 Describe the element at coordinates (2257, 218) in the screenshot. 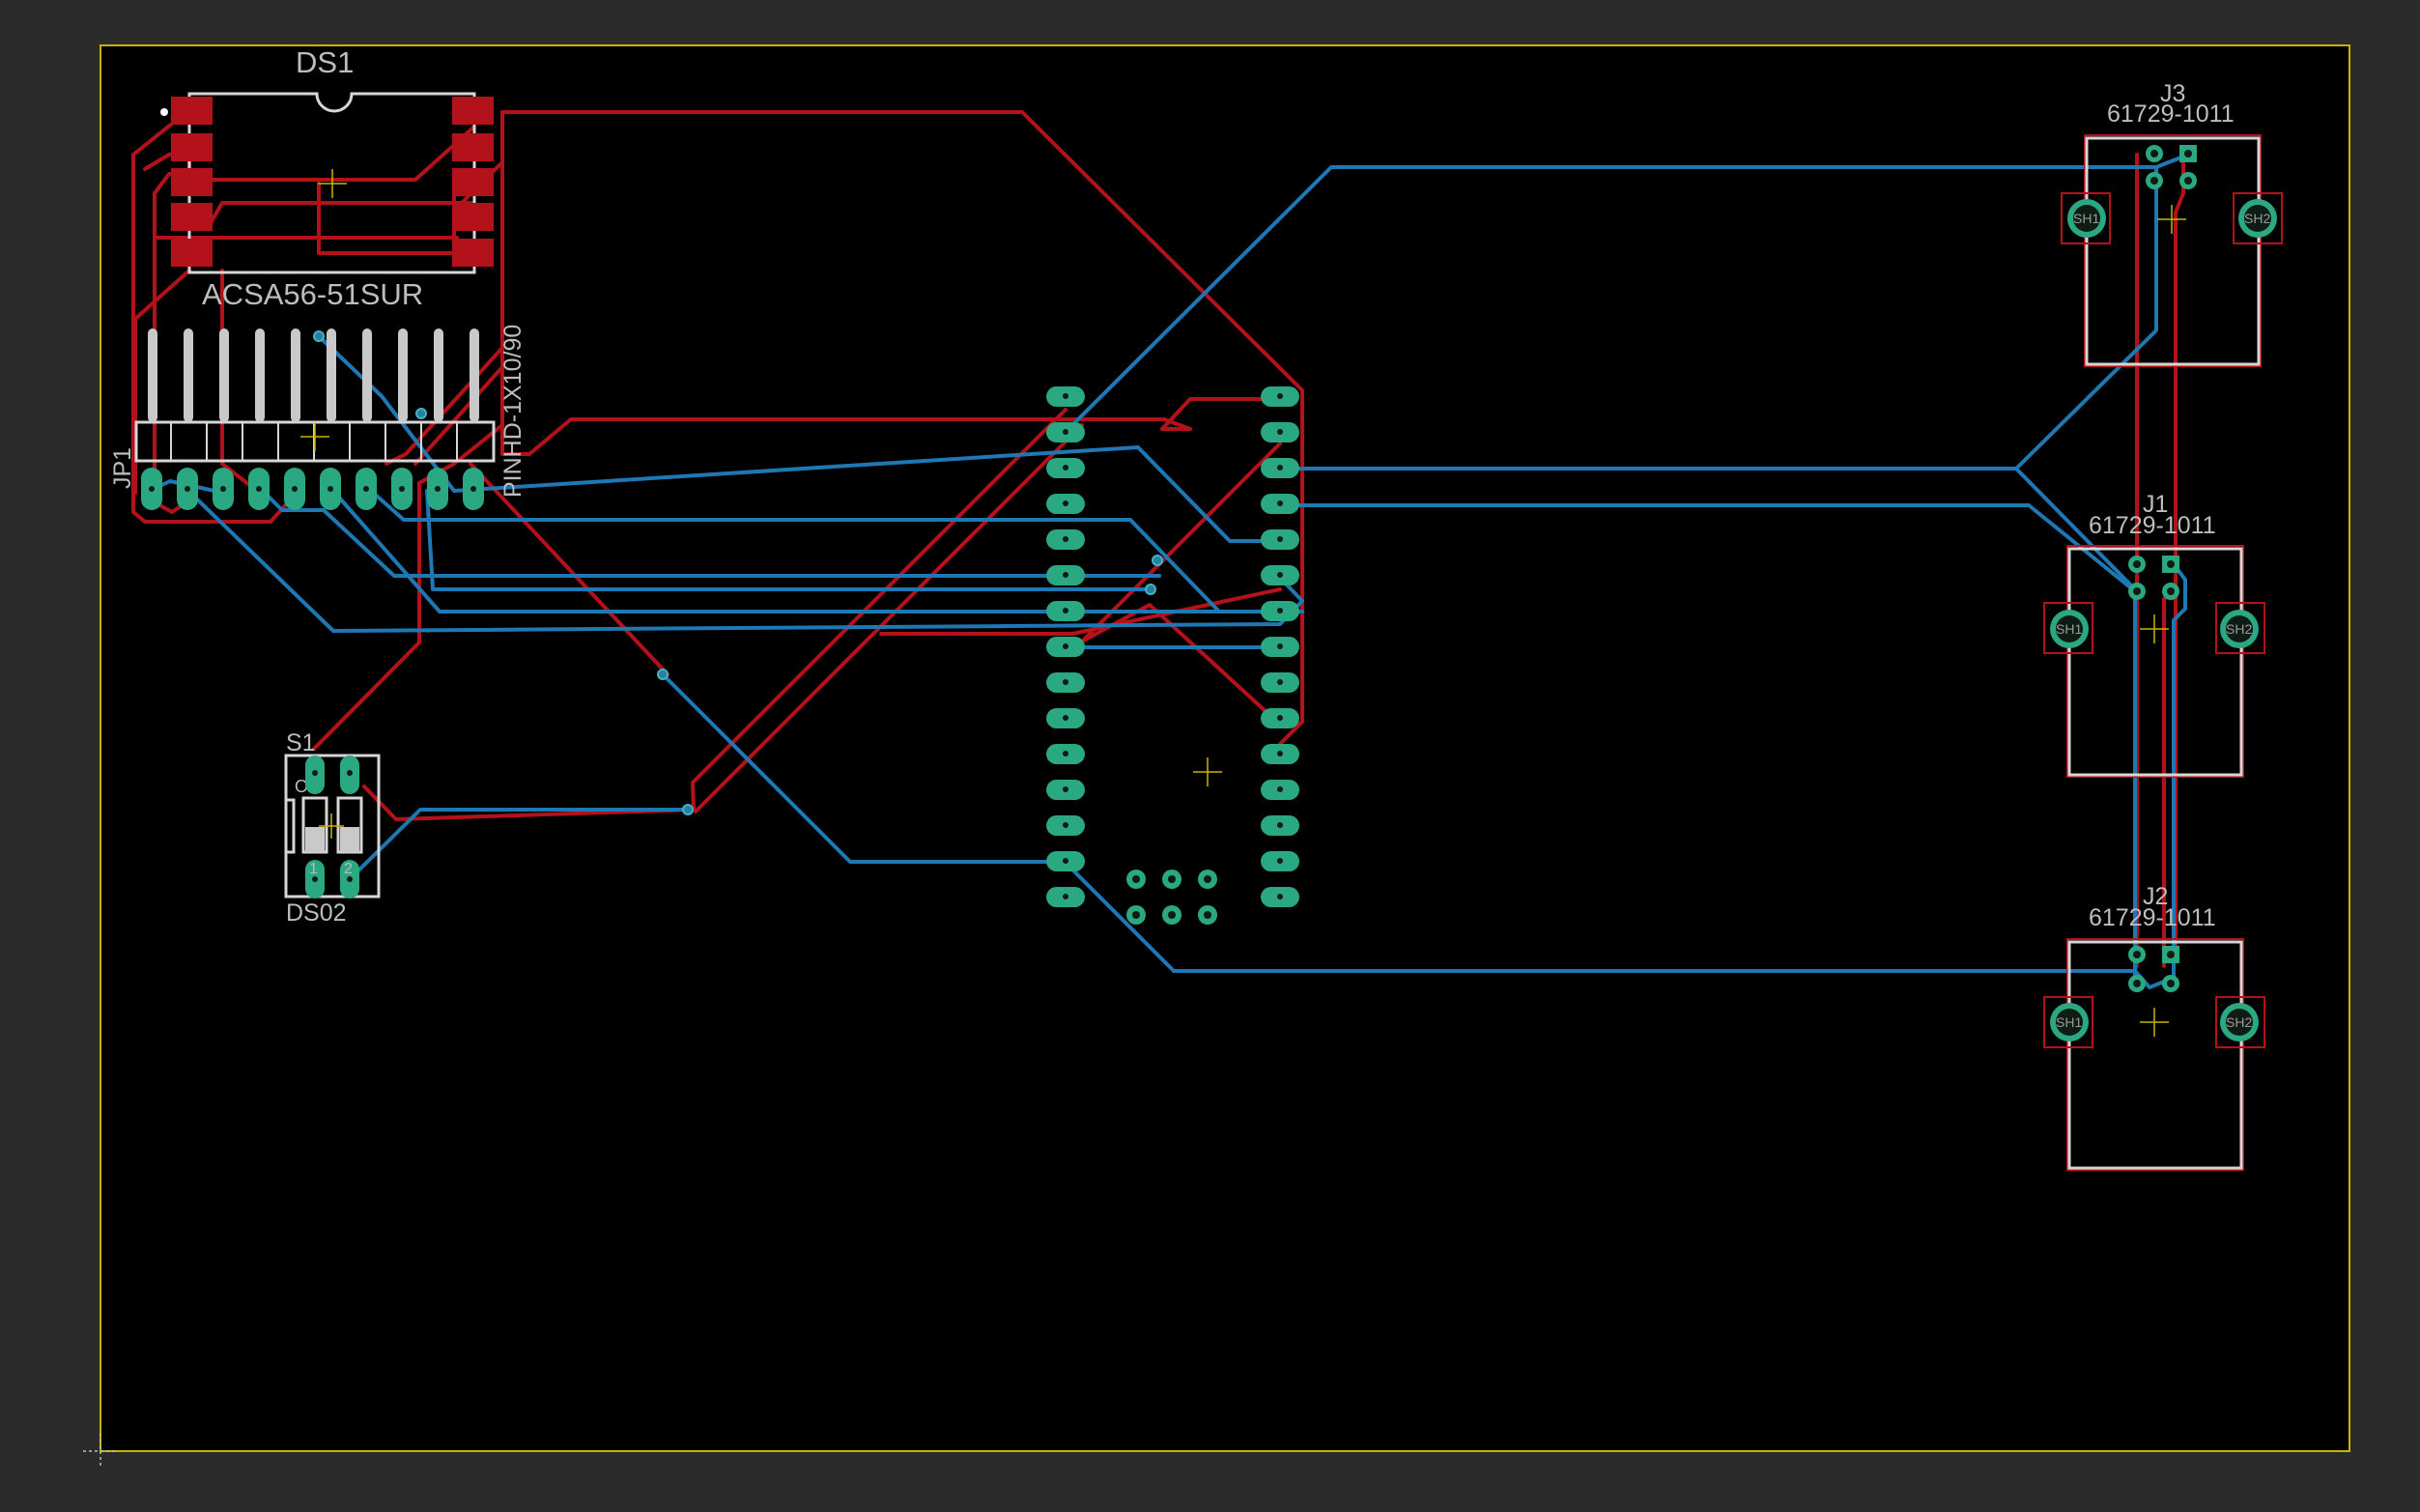

I see `j3-shield-right-label: SH2` at that location.